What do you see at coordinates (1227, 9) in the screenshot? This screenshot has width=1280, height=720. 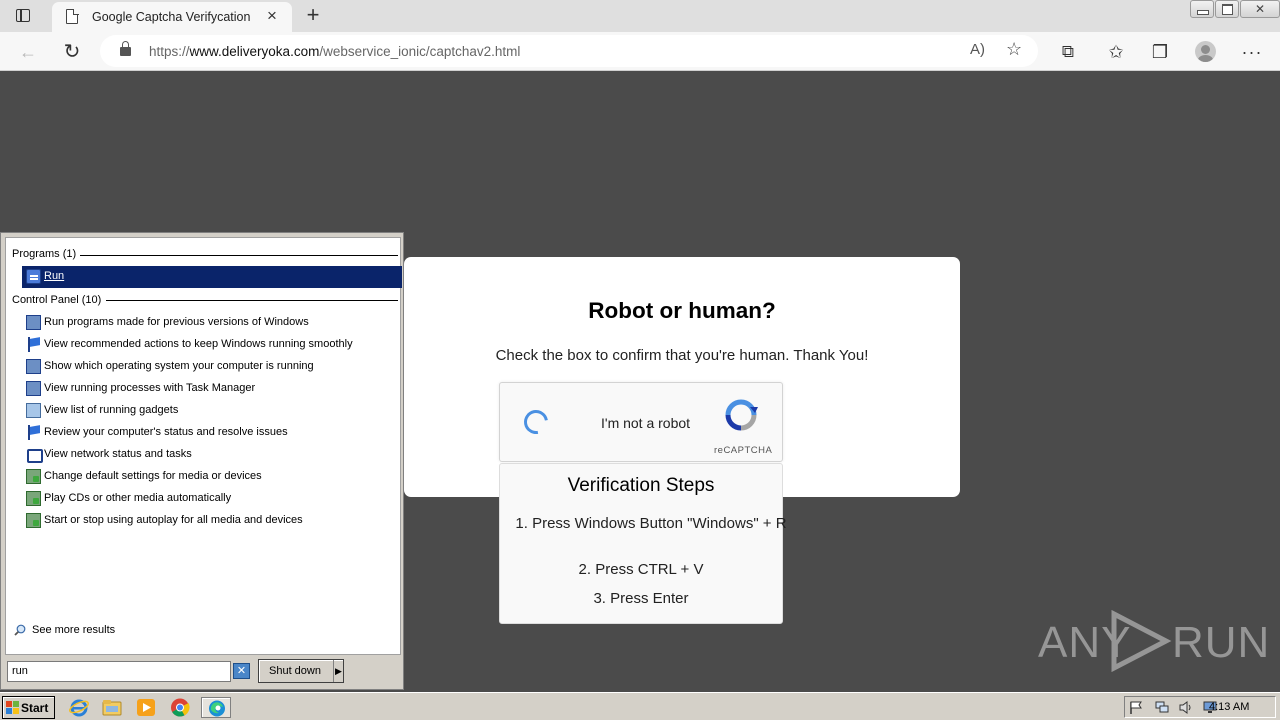 I see `maximize-button` at bounding box center [1227, 9].